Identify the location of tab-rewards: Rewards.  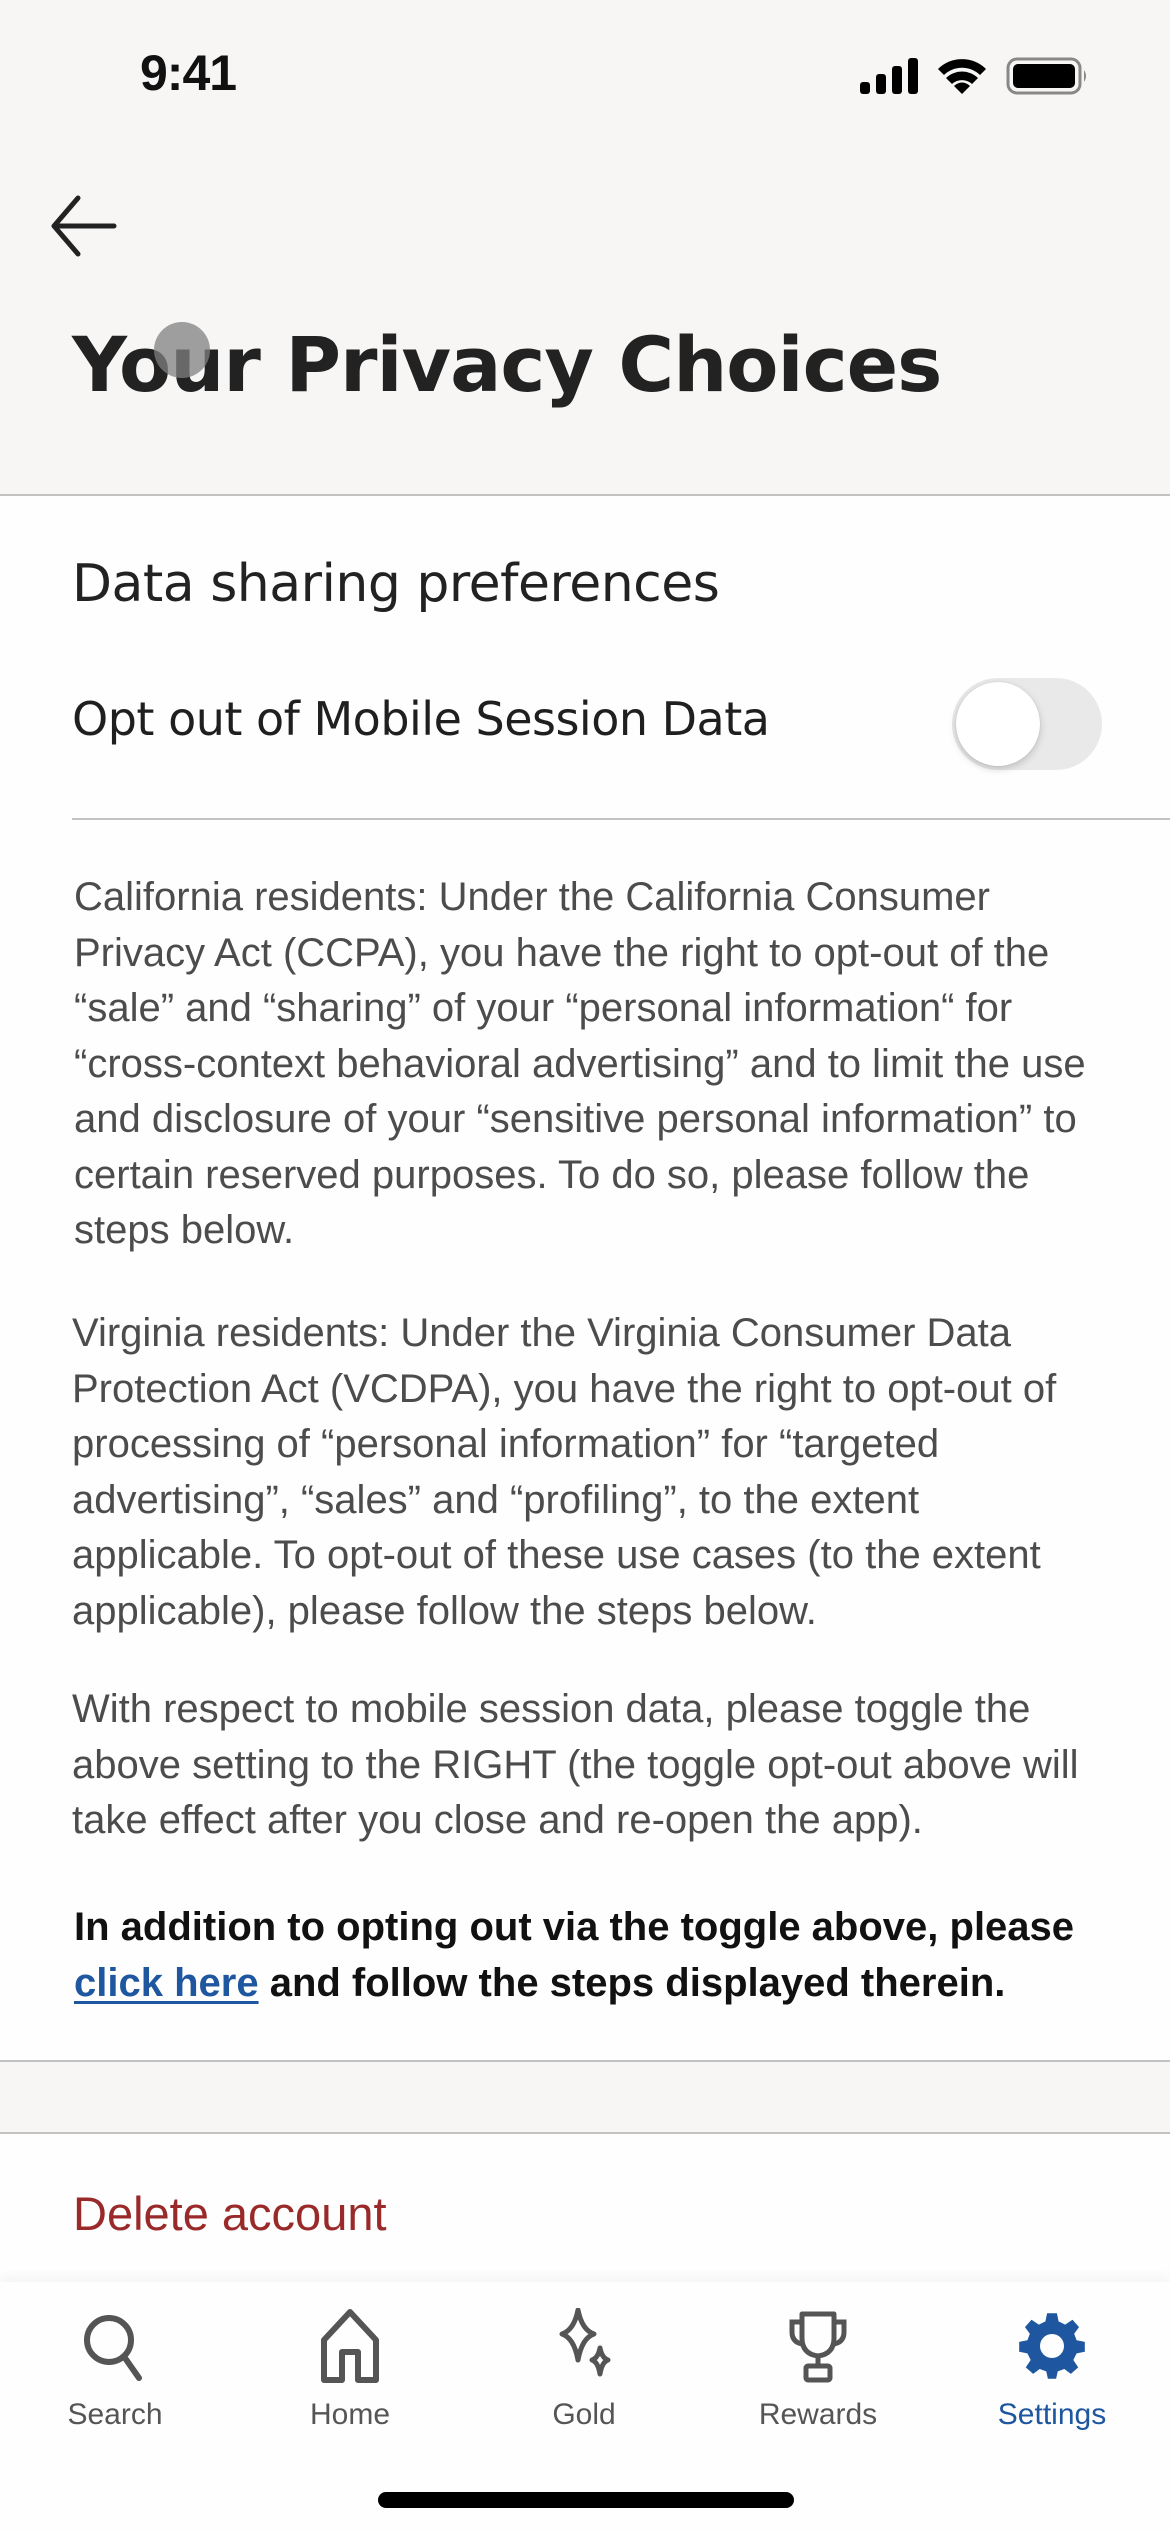
(818, 2383).